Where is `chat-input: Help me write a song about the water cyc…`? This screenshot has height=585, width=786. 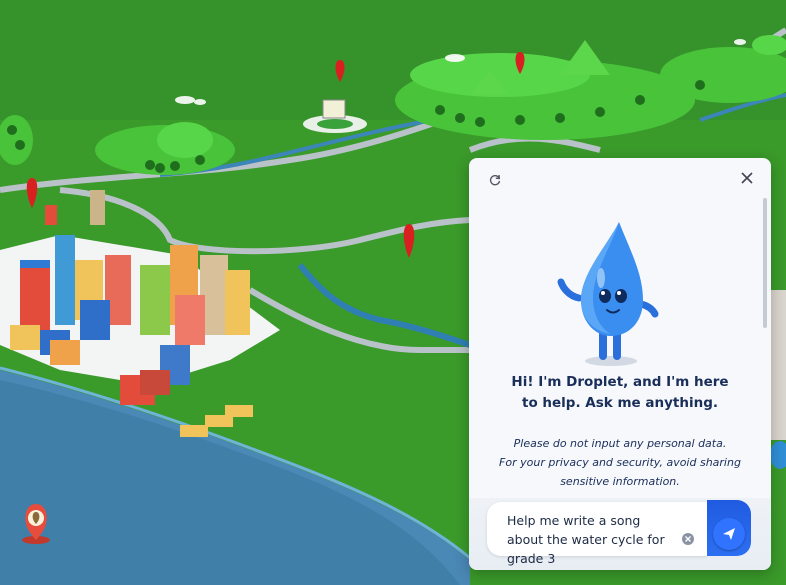
chat-input: Help me write a song about the water cyc… is located at coordinates (597, 534).